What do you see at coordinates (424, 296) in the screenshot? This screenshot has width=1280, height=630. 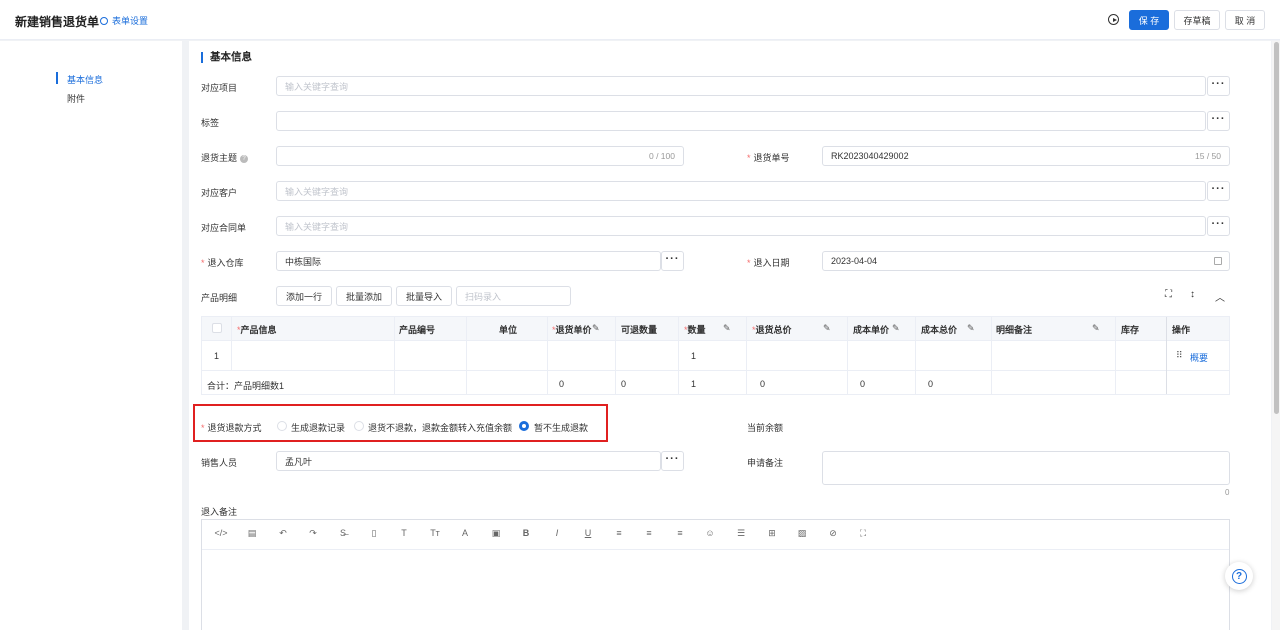 I see `batch-import-button: 批量导入` at bounding box center [424, 296].